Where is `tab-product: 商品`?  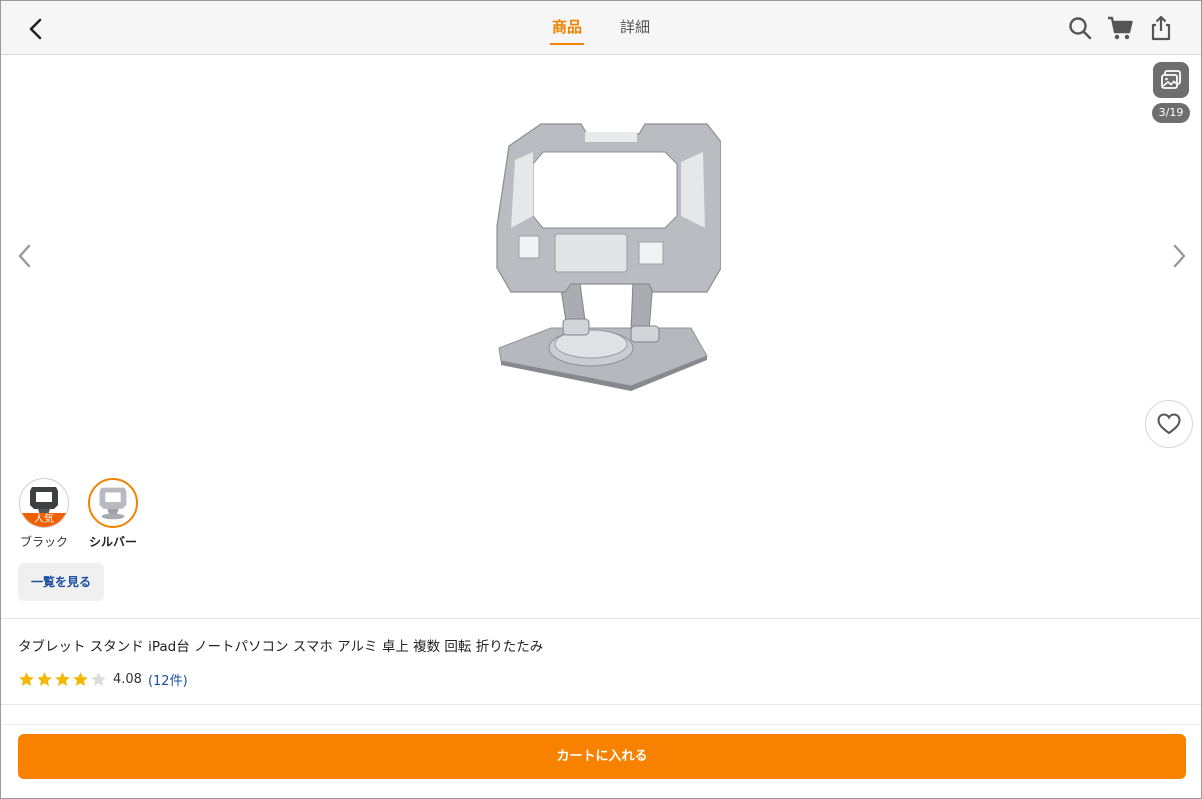
tab-product: 商品 is located at coordinates (567, 28).